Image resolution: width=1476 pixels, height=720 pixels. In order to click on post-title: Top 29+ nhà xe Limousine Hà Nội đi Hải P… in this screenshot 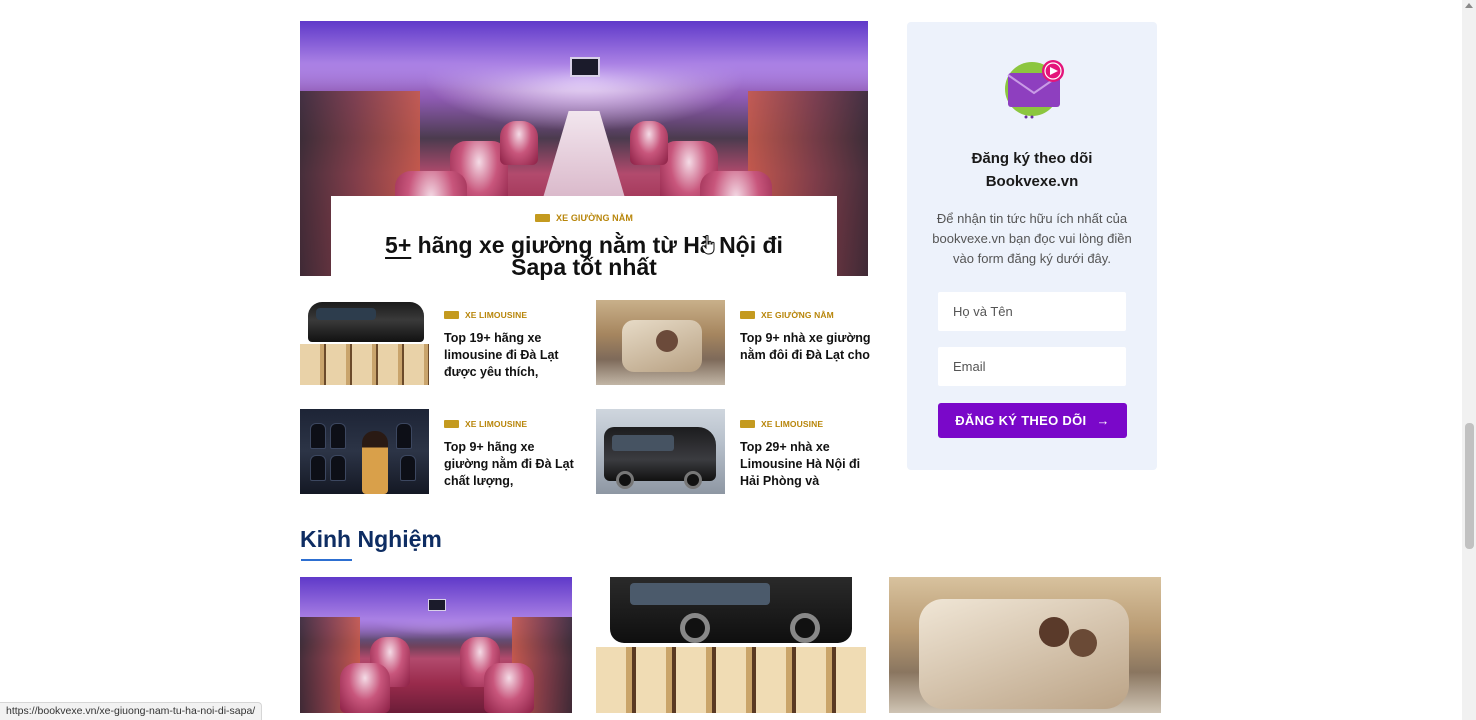, I will do `click(807, 464)`.